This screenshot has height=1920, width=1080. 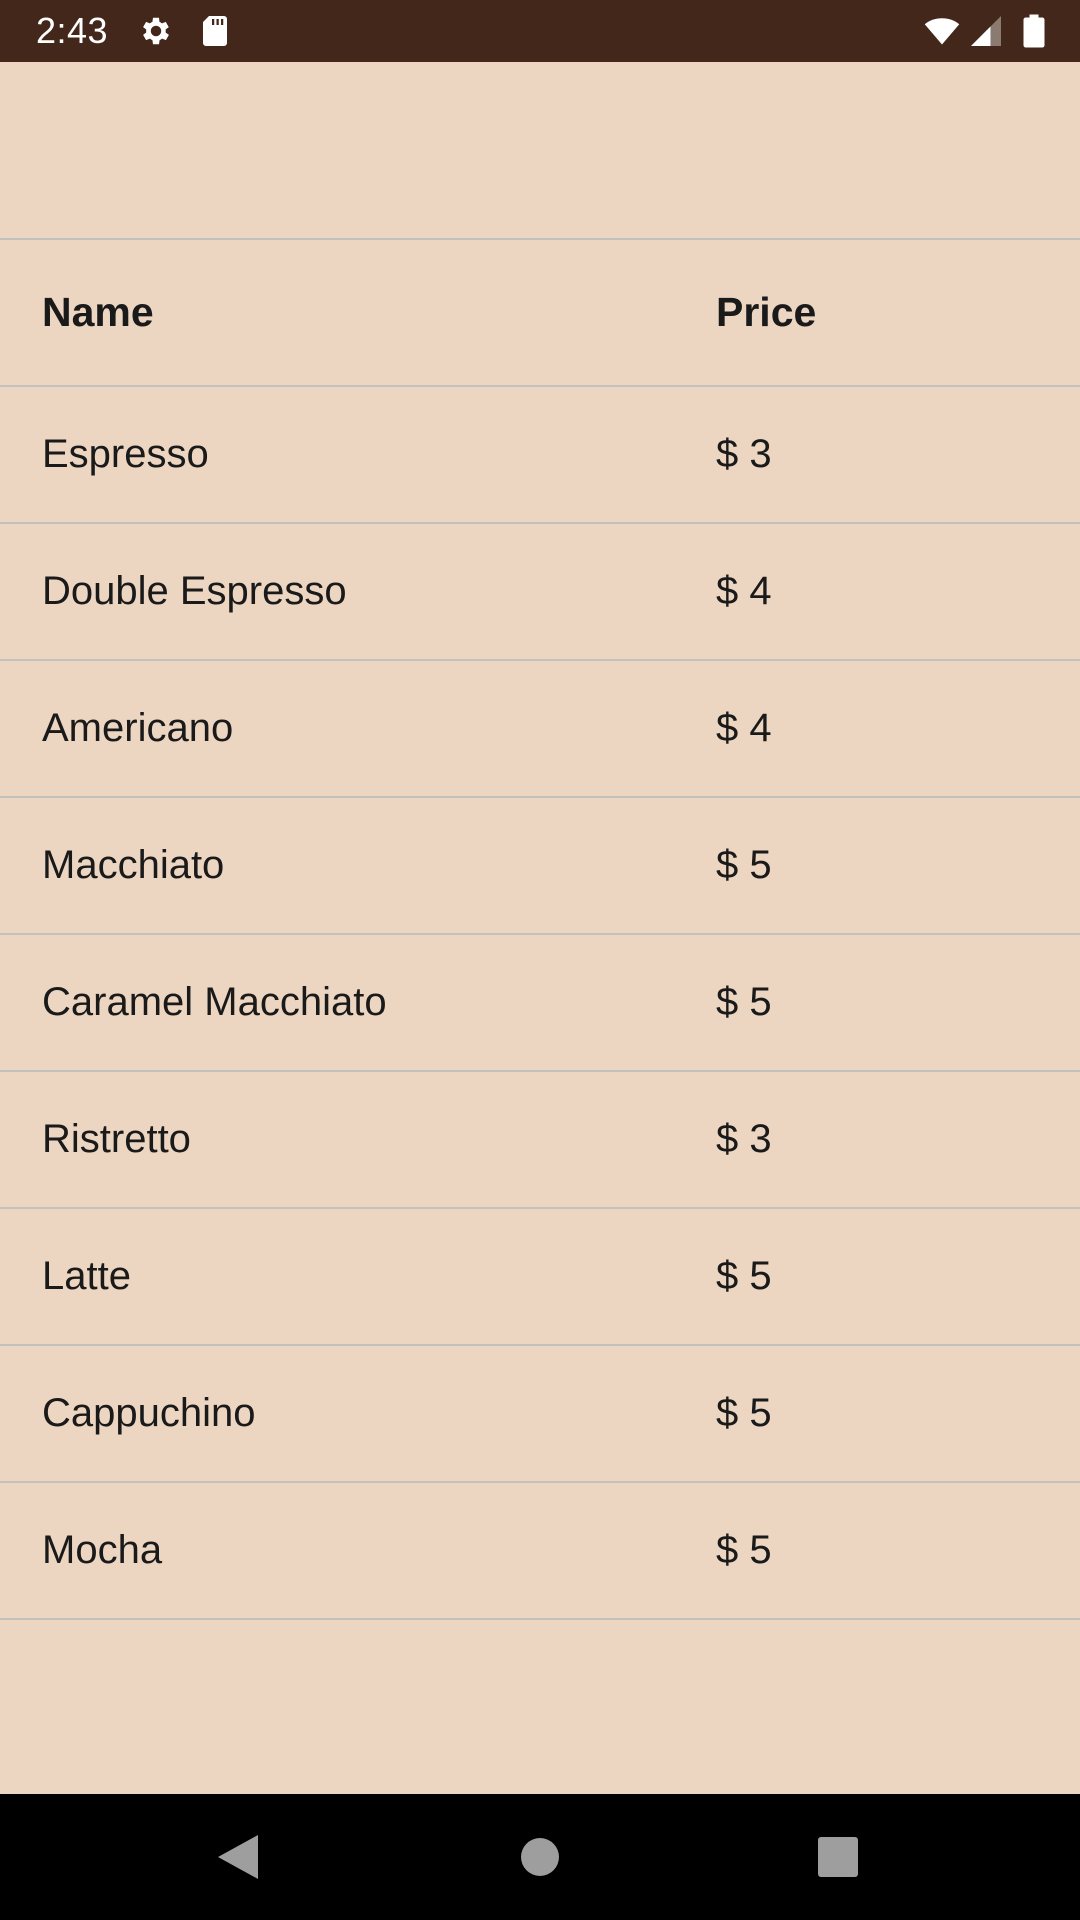 I want to click on item-name: Cappuchino, so click(x=149, y=1413).